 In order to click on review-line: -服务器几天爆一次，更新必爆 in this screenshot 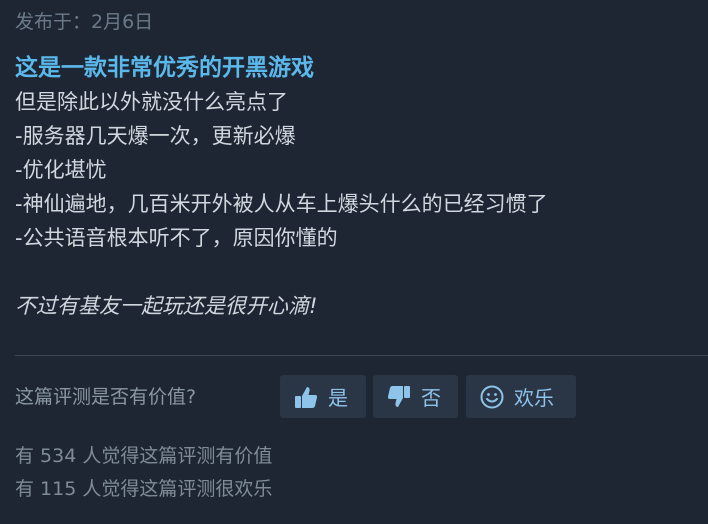, I will do `click(155, 136)`.